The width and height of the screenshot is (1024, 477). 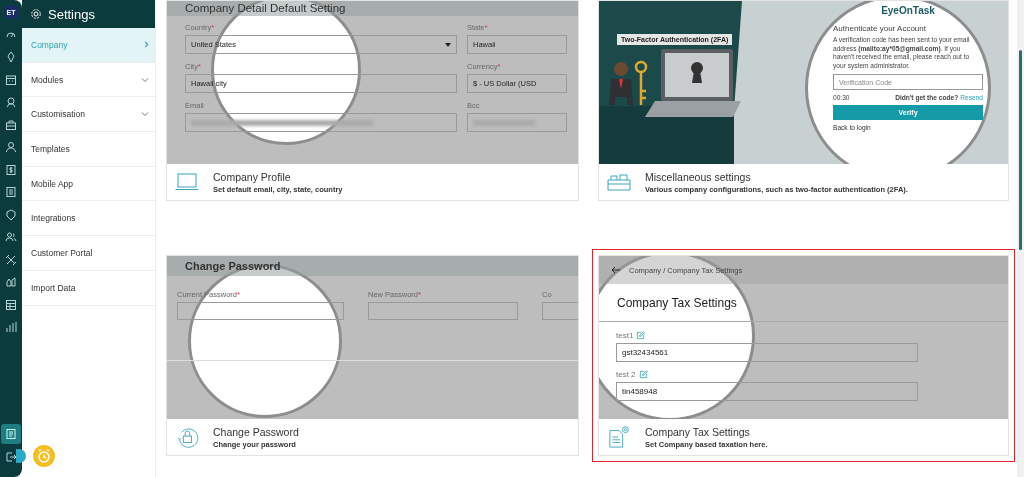 I want to click on calendar-icon, so click(x=11, y=79).